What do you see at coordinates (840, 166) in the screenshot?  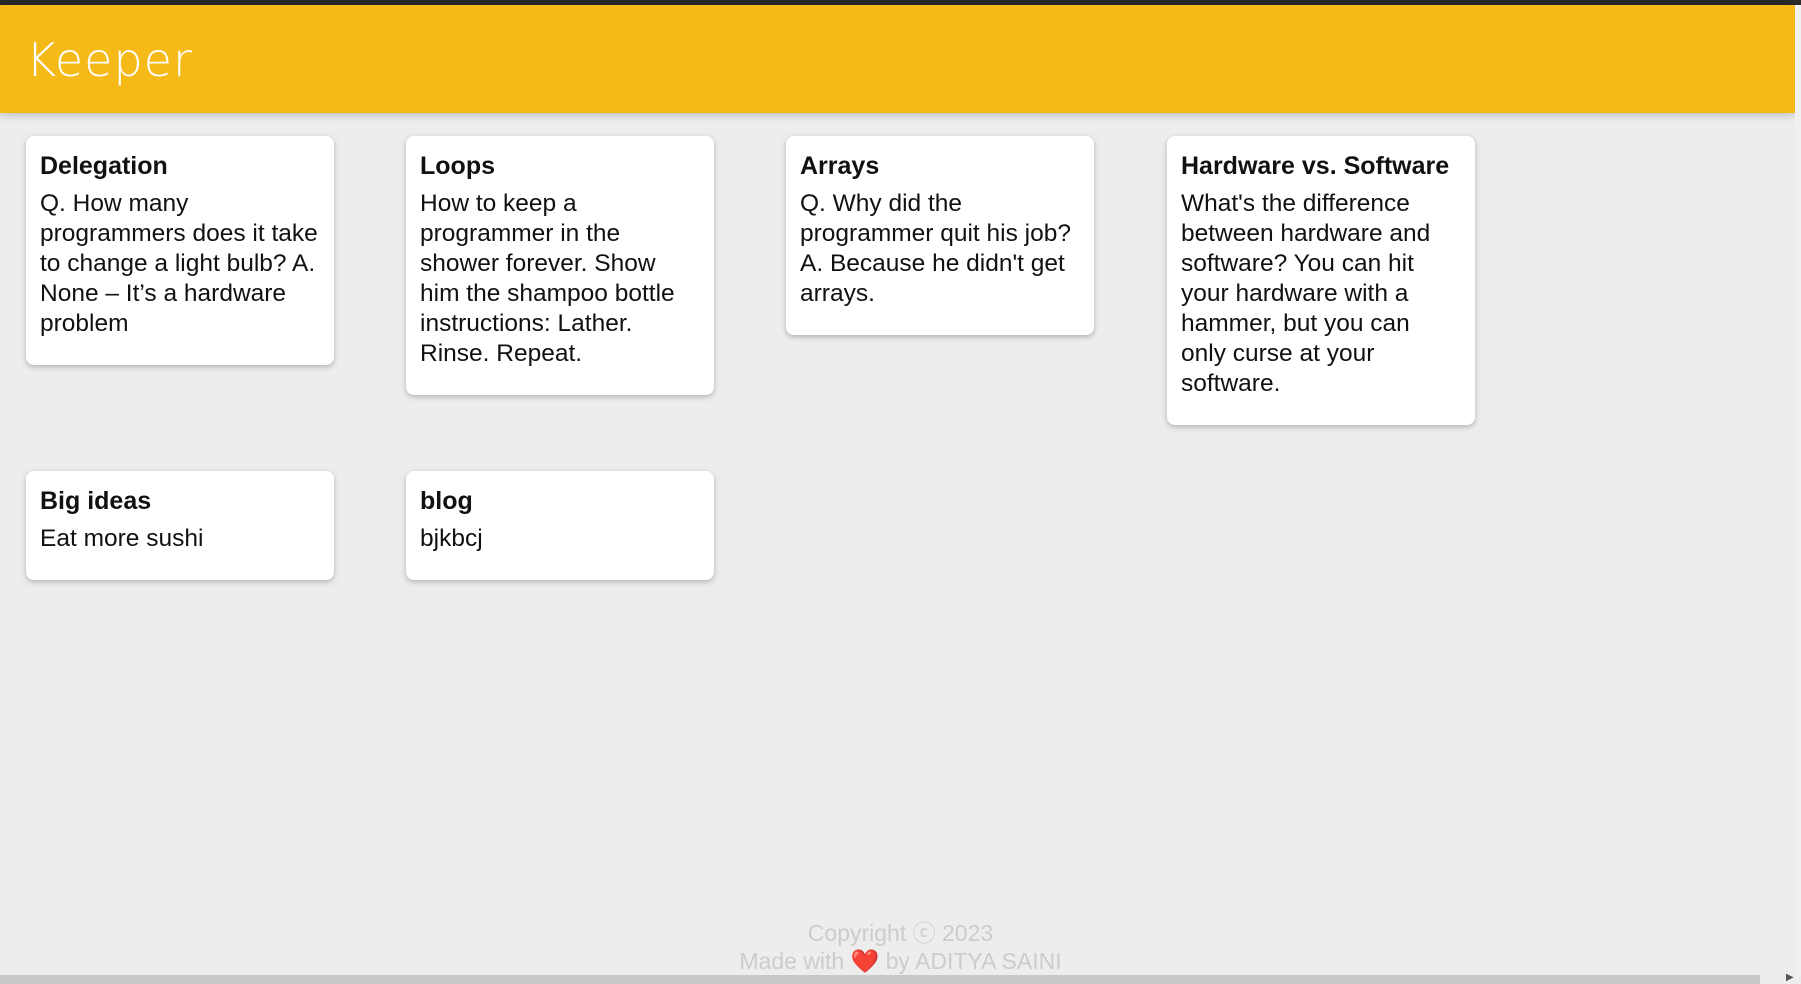 I see `note-title: Arrays` at bounding box center [840, 166].